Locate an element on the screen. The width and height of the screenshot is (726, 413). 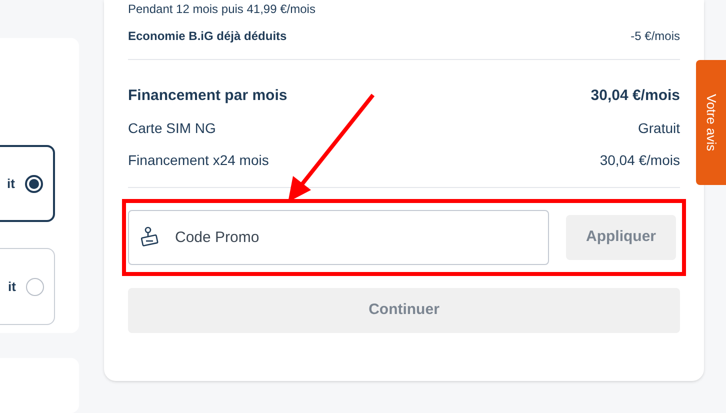
row-value: Gratuit is located at coordinates (659, 128).